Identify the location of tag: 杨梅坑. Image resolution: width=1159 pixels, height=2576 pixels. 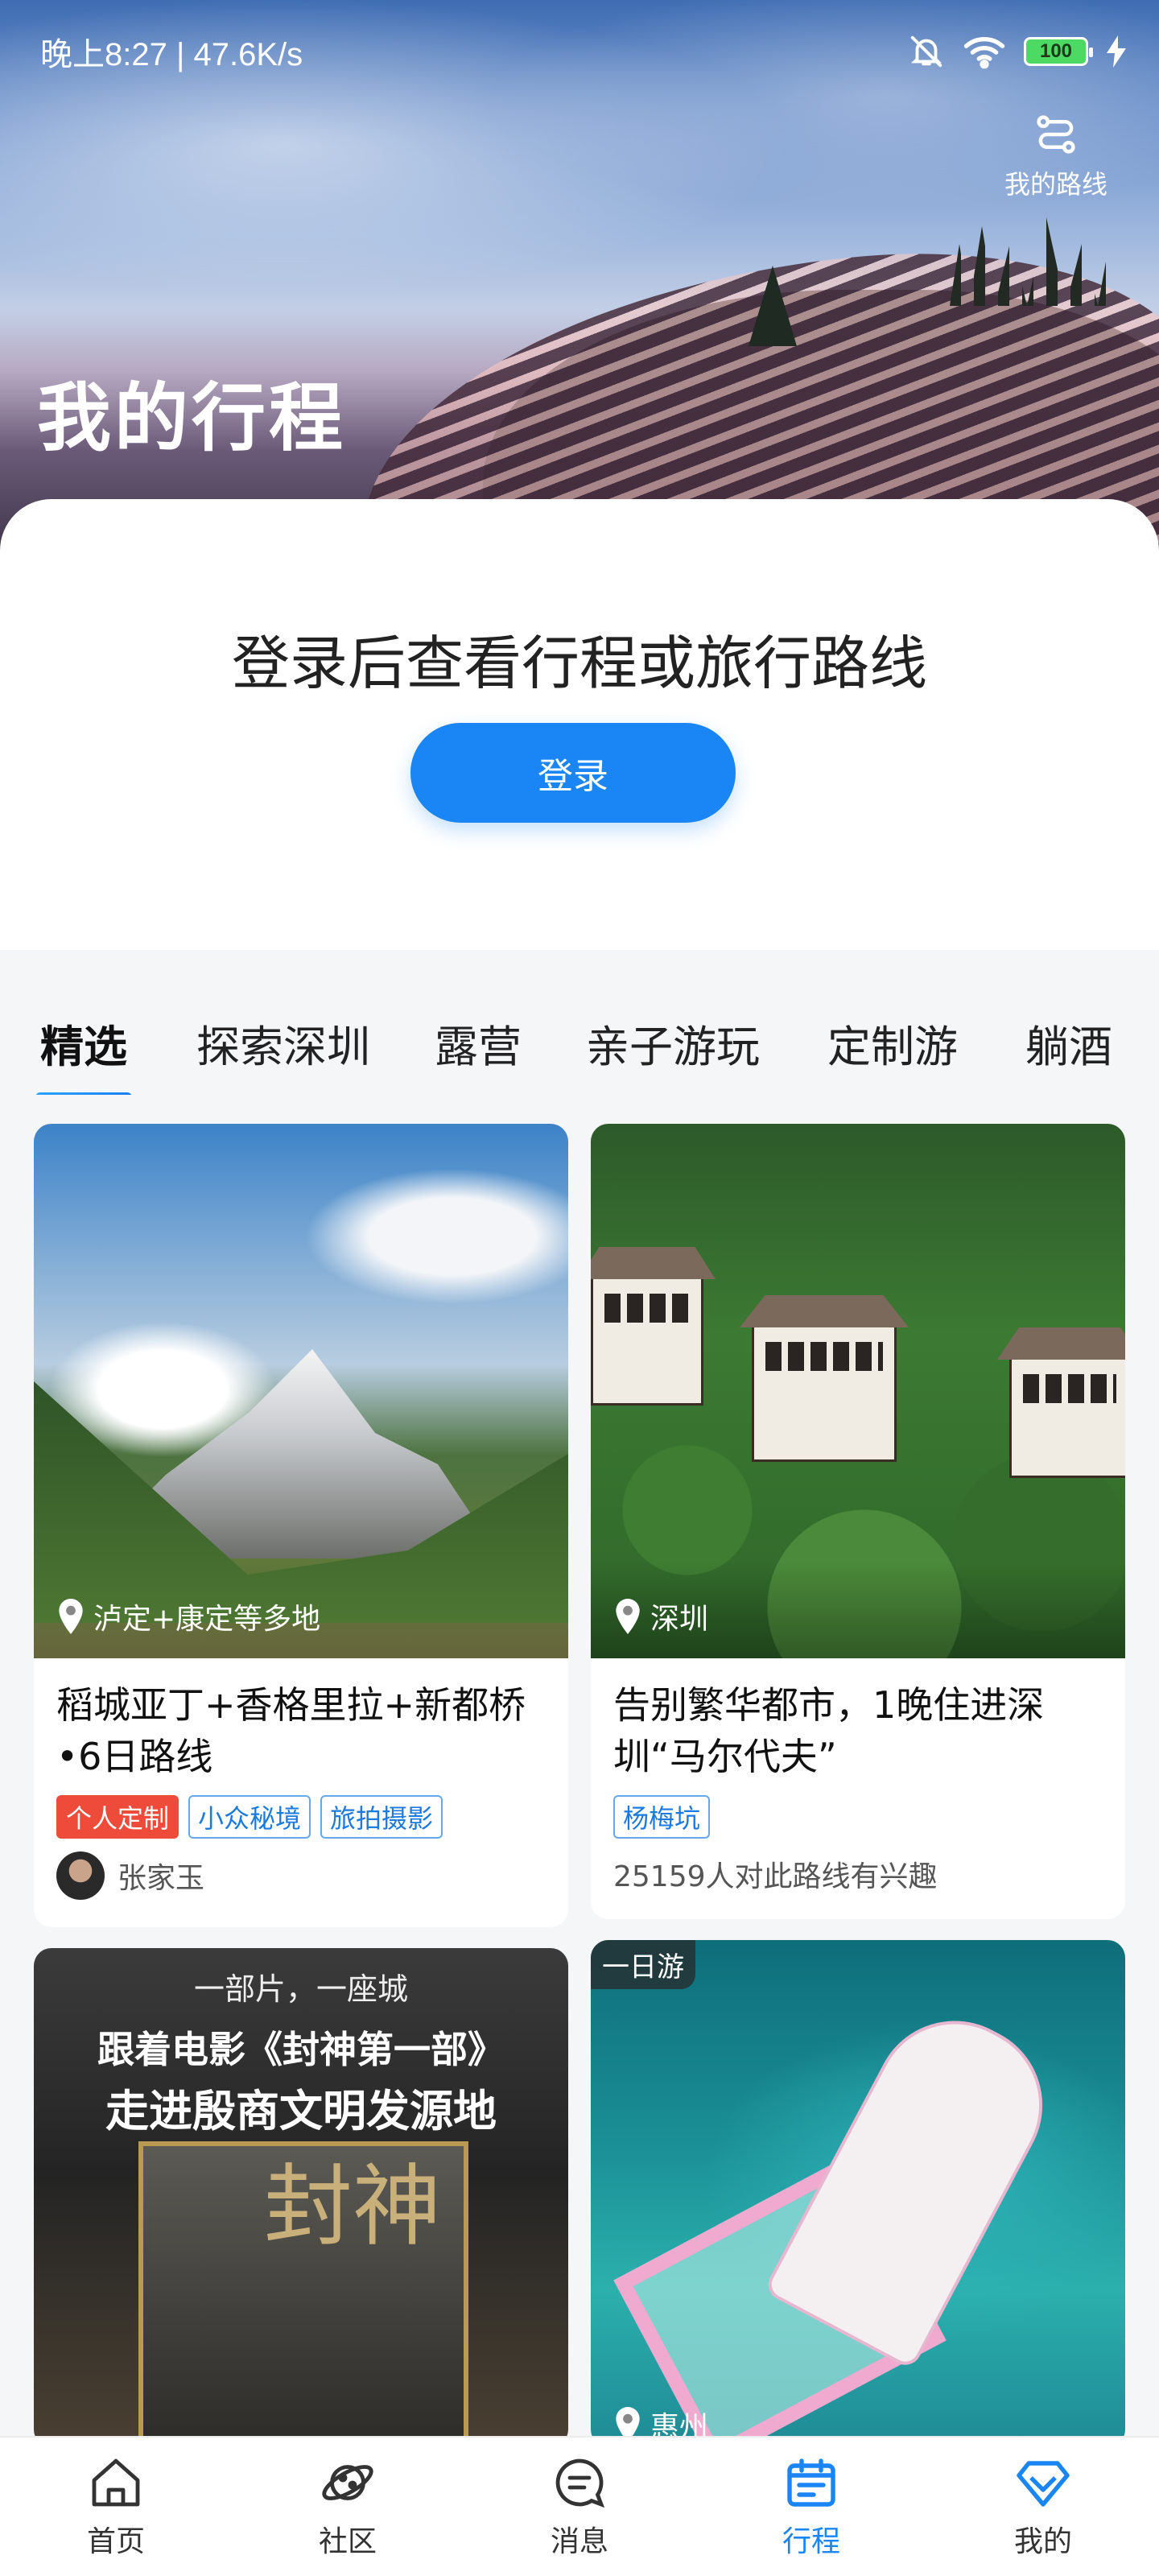
(662, 1817).